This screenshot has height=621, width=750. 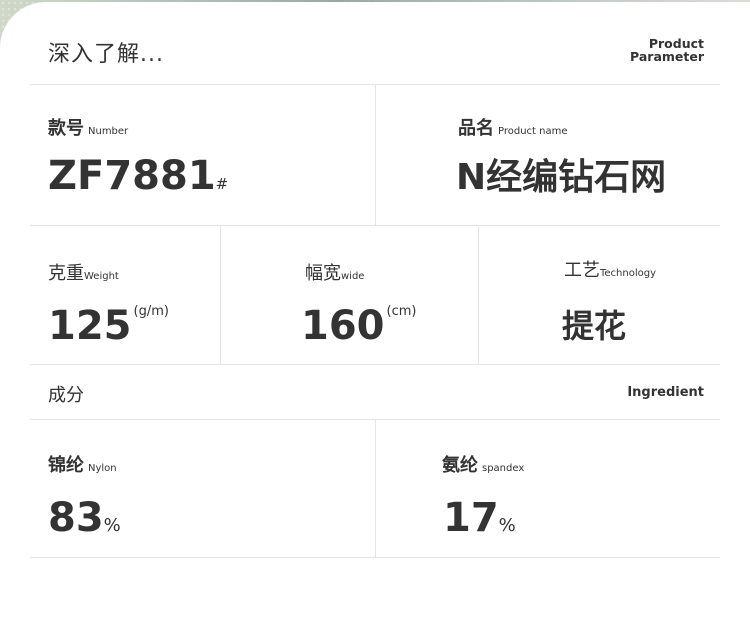 I want to click on product-name-label: 品名 Product name, so click(x=513, y=128).